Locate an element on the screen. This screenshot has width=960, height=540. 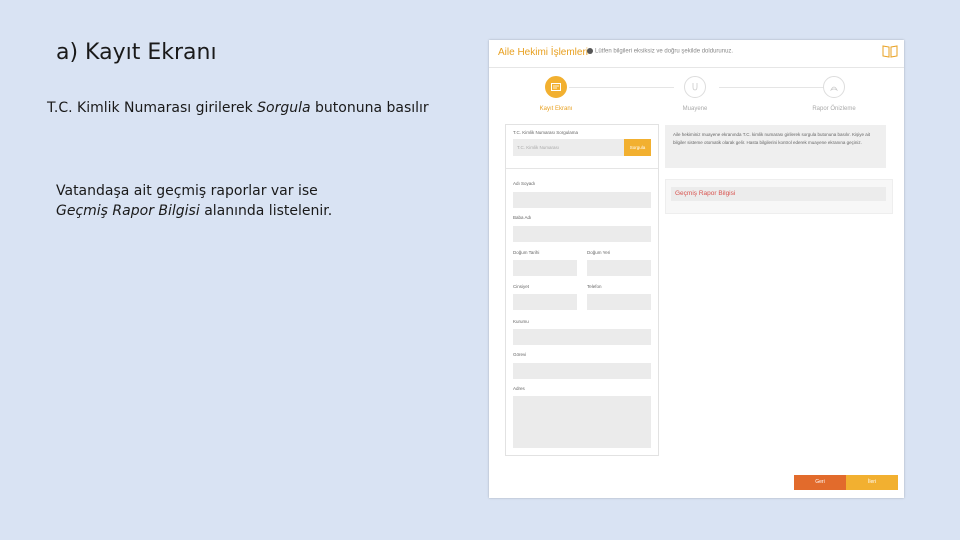
history-panel: Geçmiş Rapor Bilgisi is located at coordinates (779, 196).